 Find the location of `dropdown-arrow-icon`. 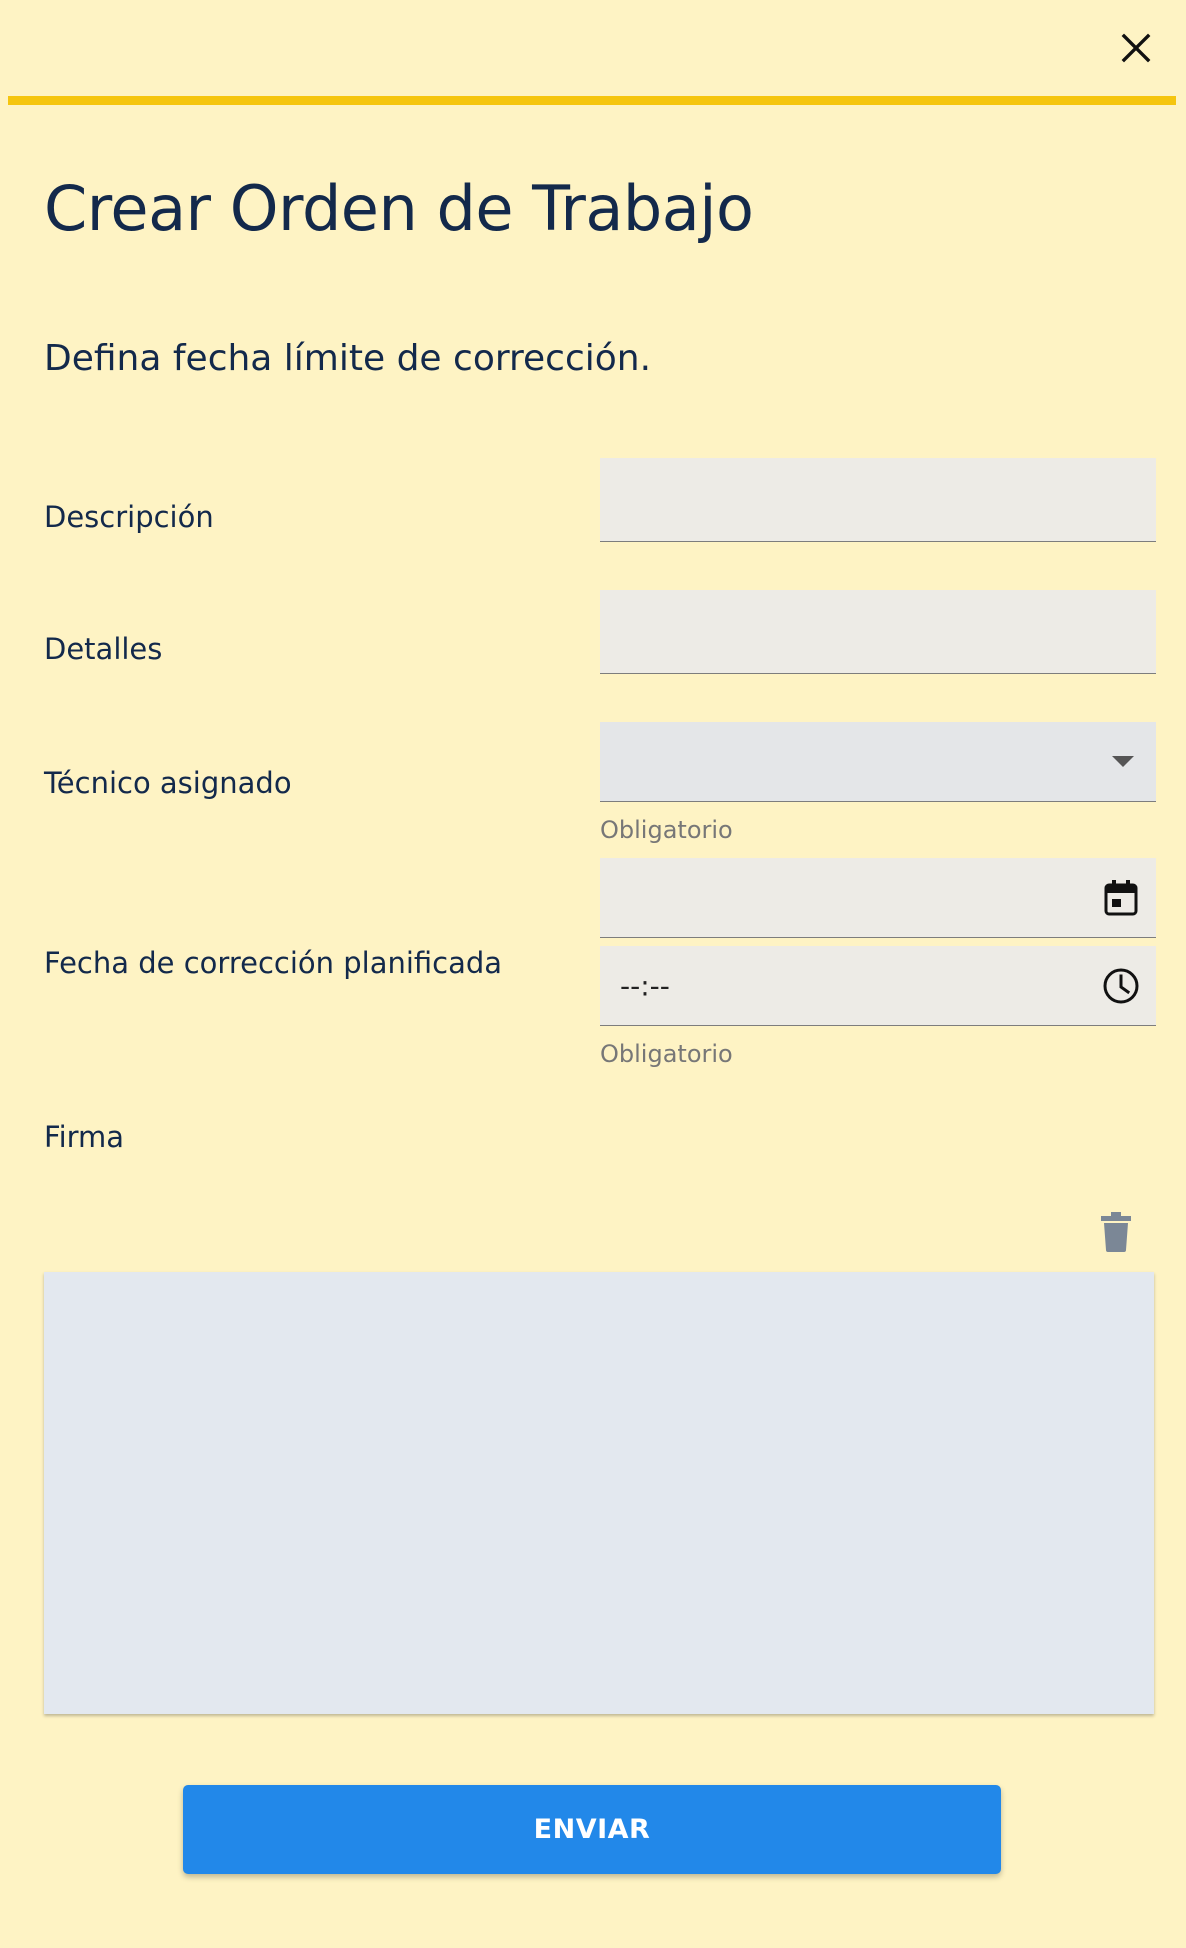

dropdown-arrow-icon is located at coordinates (1123, 761).